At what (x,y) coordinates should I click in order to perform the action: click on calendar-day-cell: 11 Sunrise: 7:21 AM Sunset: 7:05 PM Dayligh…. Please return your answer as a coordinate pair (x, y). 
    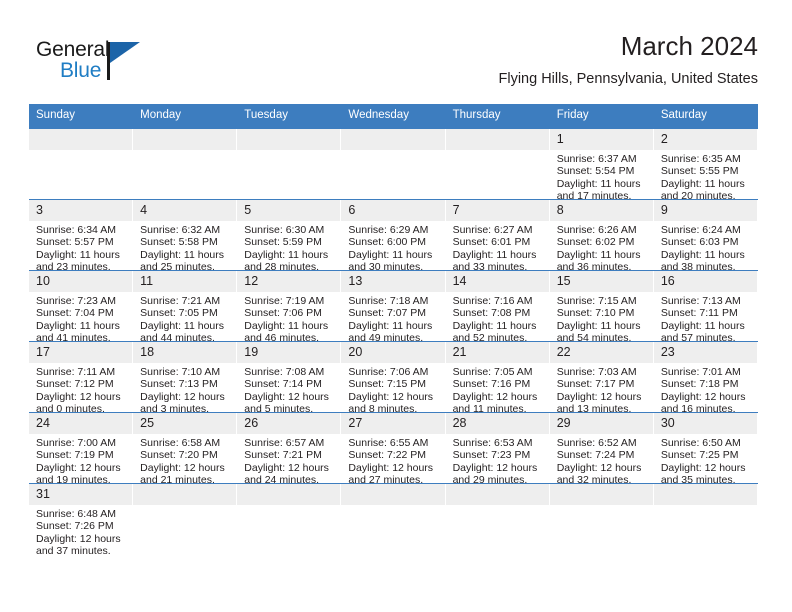
    Looking at the image, I should click on (185, 307).